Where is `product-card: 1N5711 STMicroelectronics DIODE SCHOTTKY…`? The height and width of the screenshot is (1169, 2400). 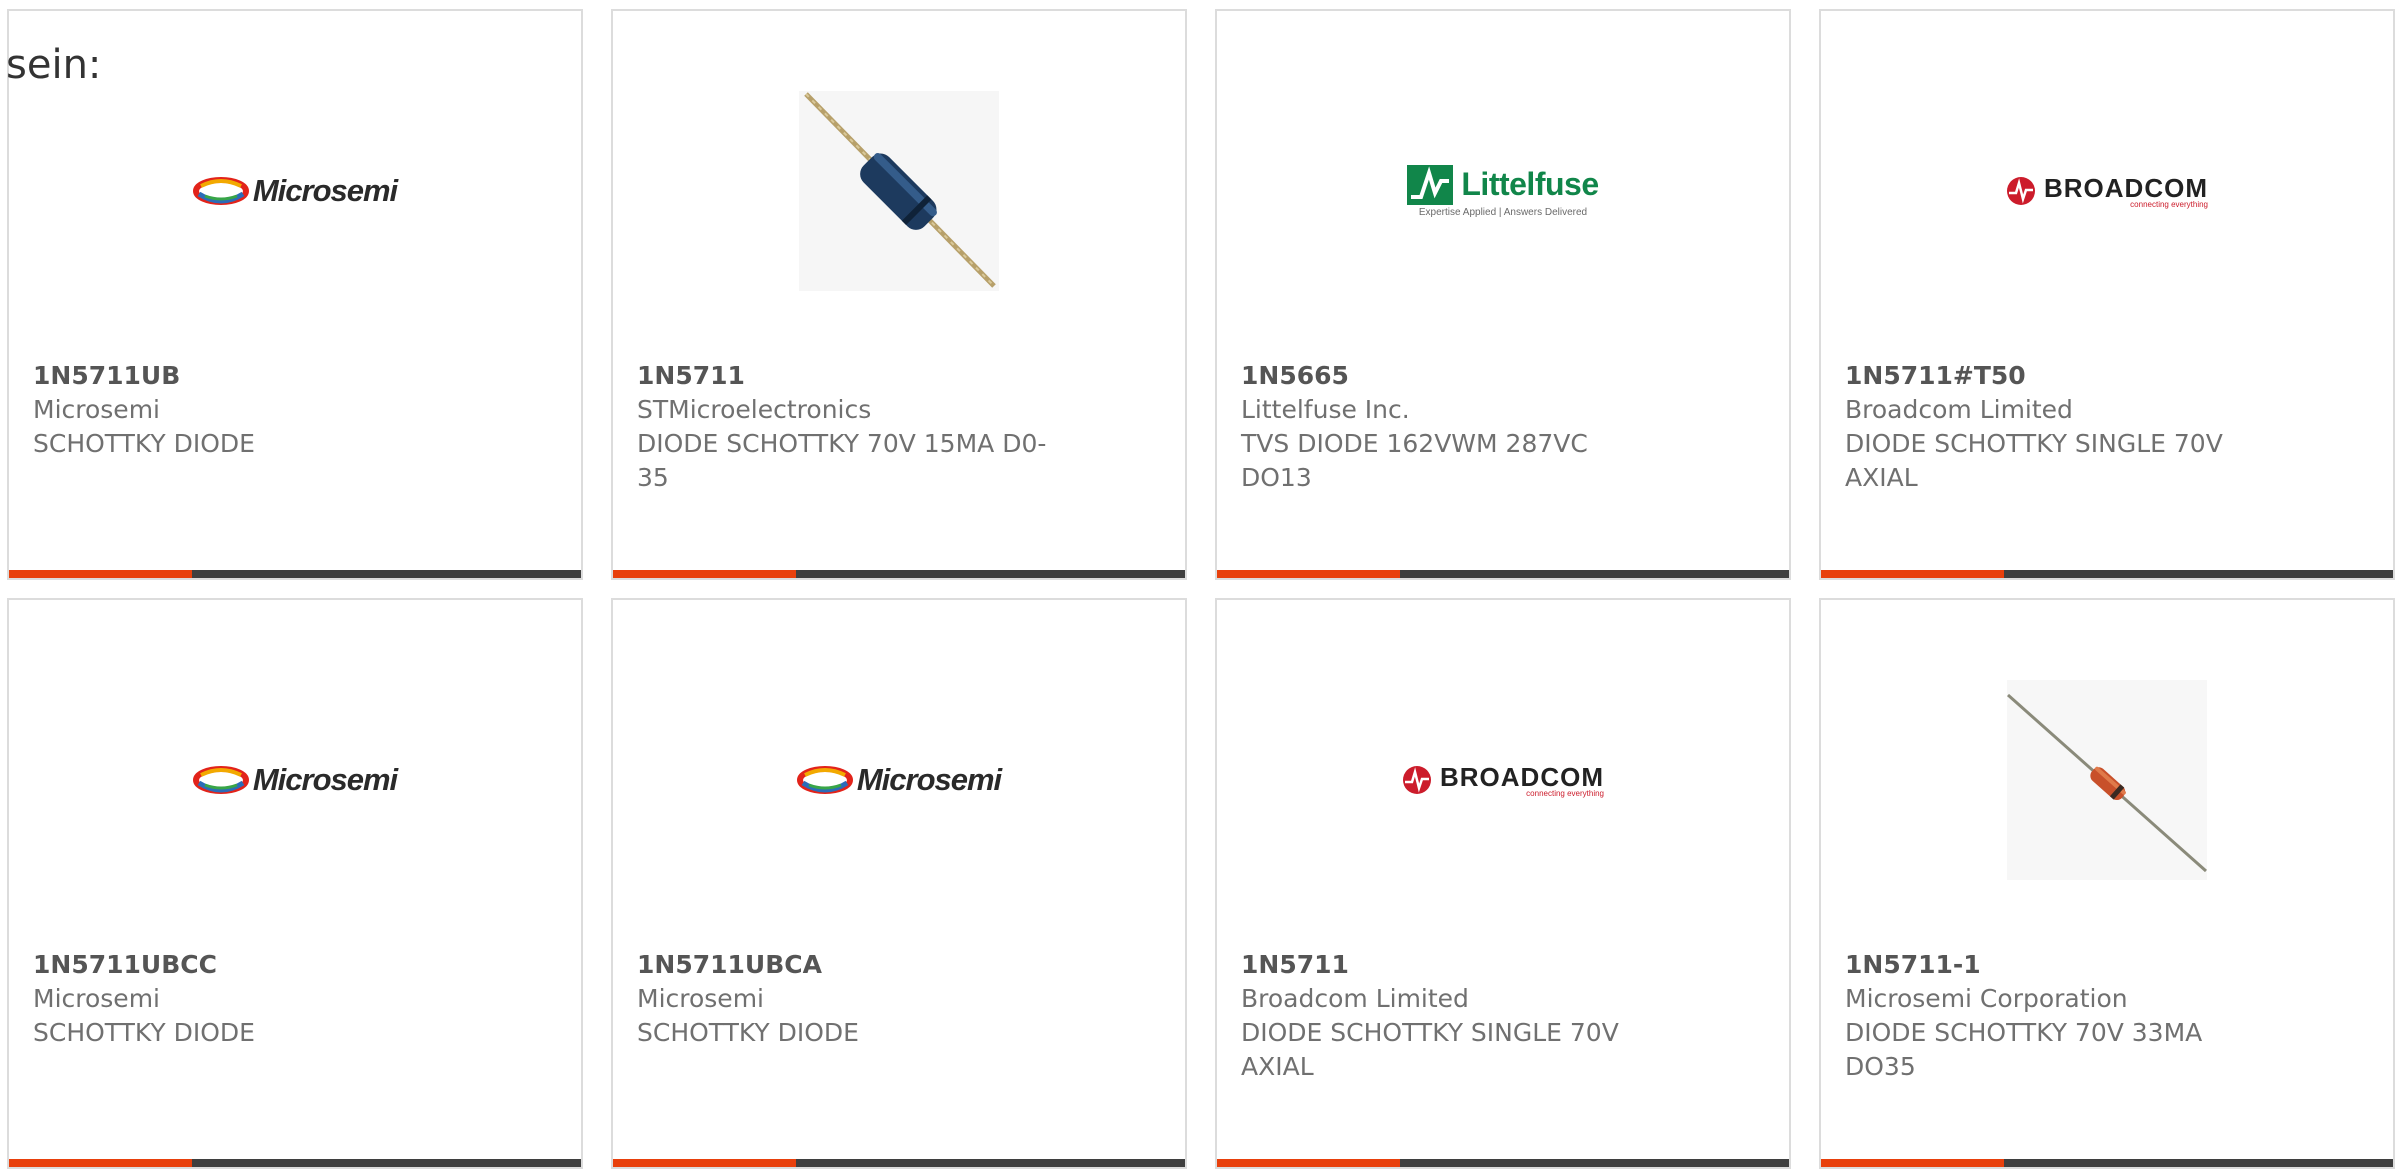 product-card: 1N5711 STMicroelectronics DIODE SCHOTTKY… is located at coordinates (899, 294).